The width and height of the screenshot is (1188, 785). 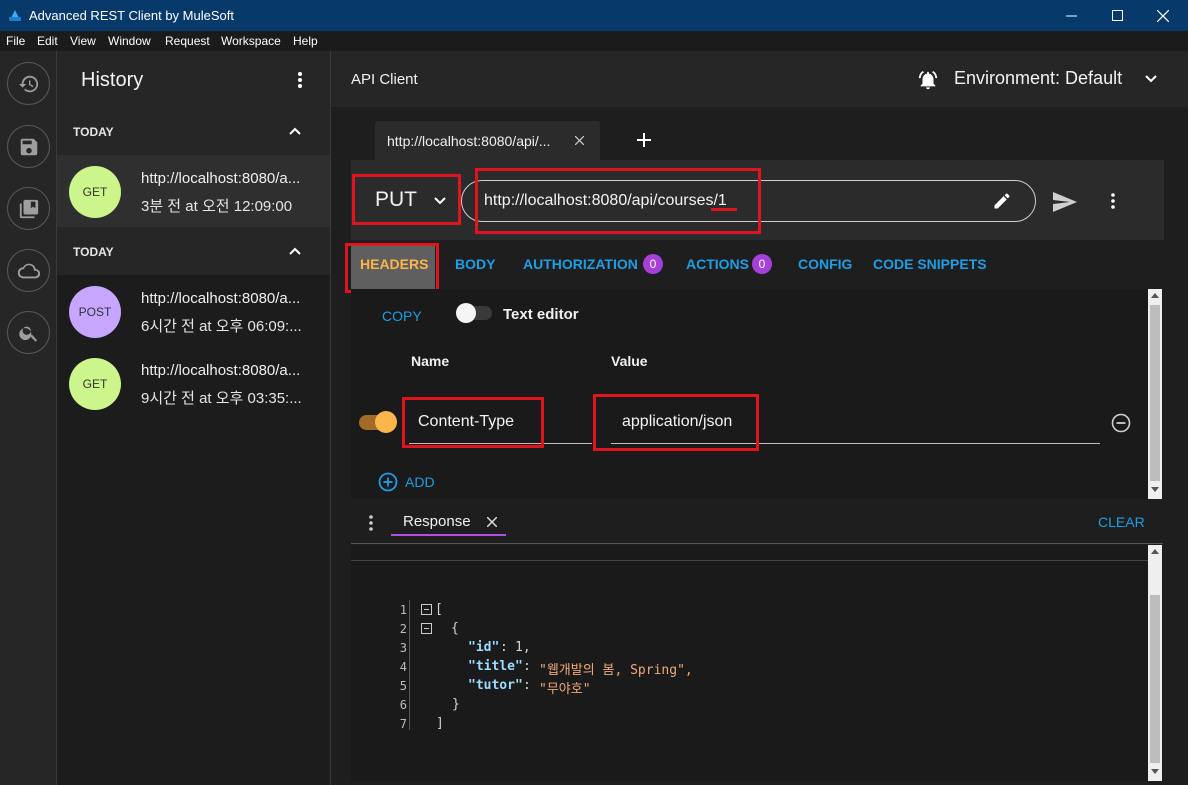 What do you see at coordinates (644, 140) in the screenshot?
I see `add-tab-icon` at bounding box center [644, 140].